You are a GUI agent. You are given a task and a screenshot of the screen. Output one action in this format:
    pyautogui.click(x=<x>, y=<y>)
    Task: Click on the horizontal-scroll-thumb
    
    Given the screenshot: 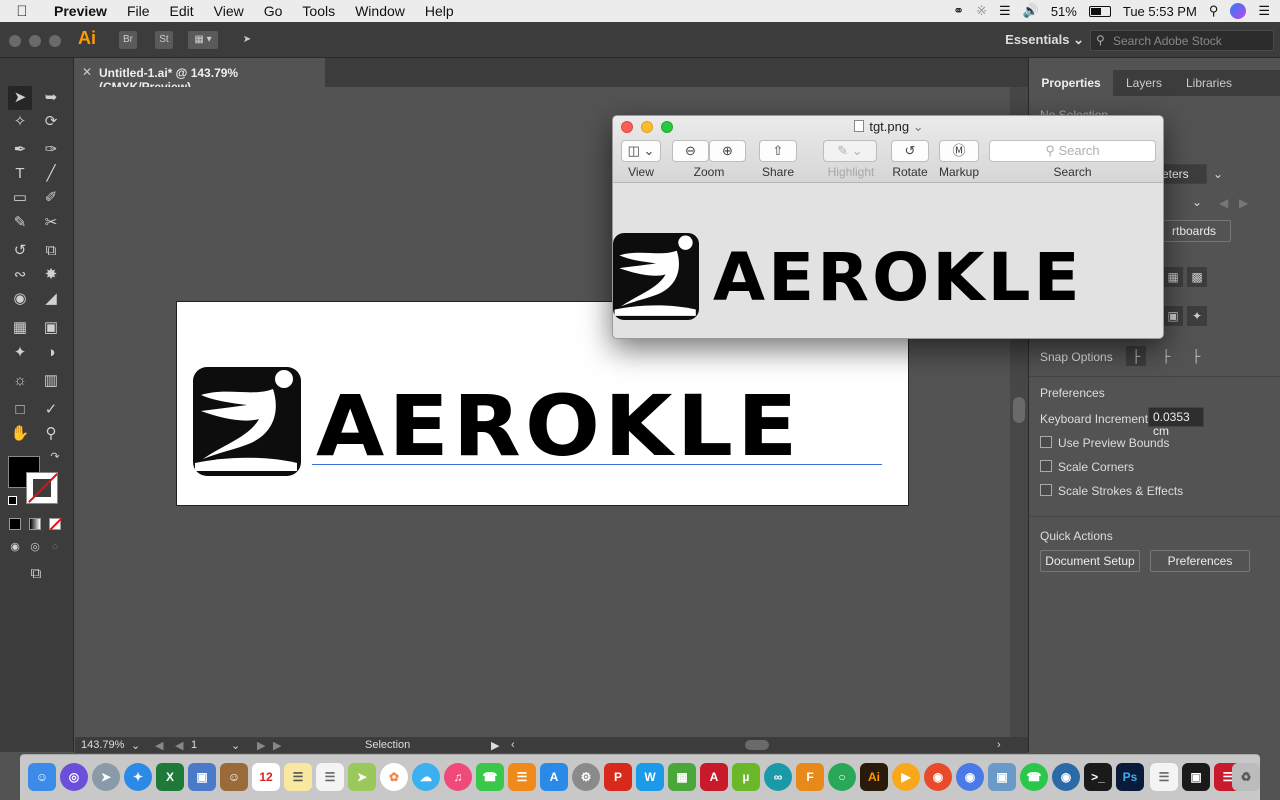 What is the action you would take?
    pyautogui.click(x=757, y=745)
    